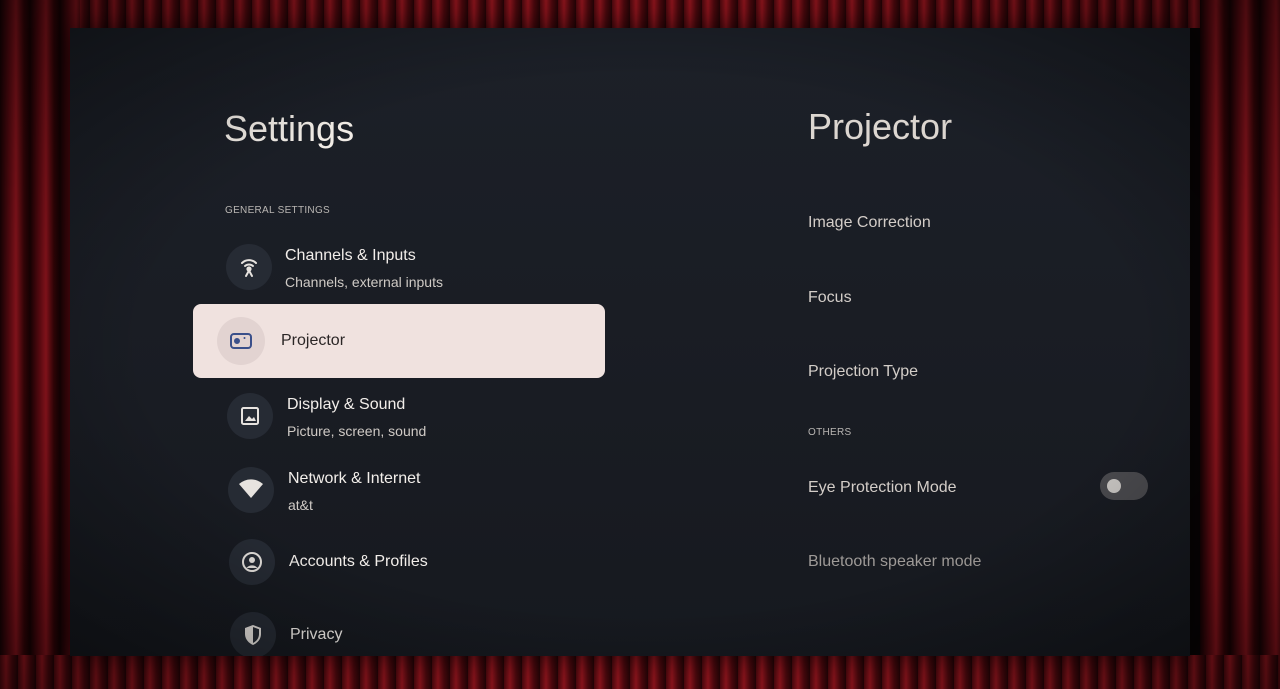 Image resolution: width=1280 pixels, height=689 pixels. What do you see at coordinates (830, 298) in the screenshot?
I see `option-focus: Focus` at bounding box center [830, 298].